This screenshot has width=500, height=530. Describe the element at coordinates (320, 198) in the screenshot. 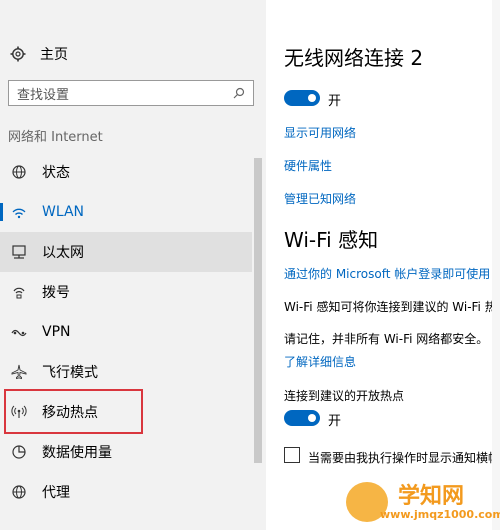

I see `manage-networks-link: 管理已知网络` at that location.